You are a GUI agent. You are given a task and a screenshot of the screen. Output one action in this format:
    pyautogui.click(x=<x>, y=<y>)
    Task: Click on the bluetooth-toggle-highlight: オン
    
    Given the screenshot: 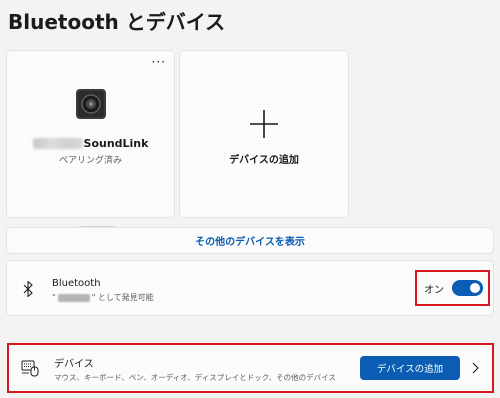 What is the action you would take?
    pyautogui.click(x=452, y=288)
    